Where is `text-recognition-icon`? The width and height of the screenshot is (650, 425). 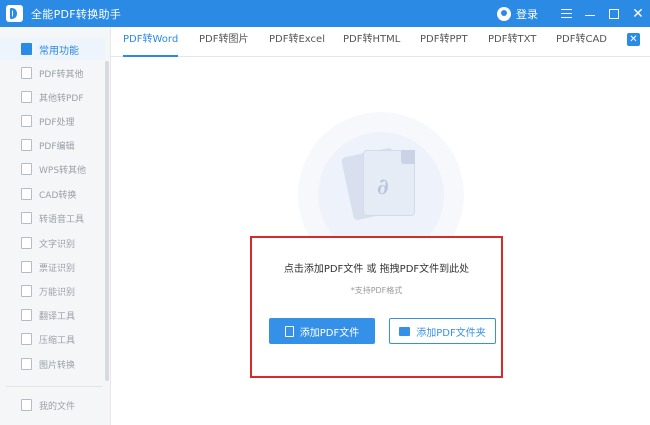
text-recognition-icon is located at coordinates (26, 243).